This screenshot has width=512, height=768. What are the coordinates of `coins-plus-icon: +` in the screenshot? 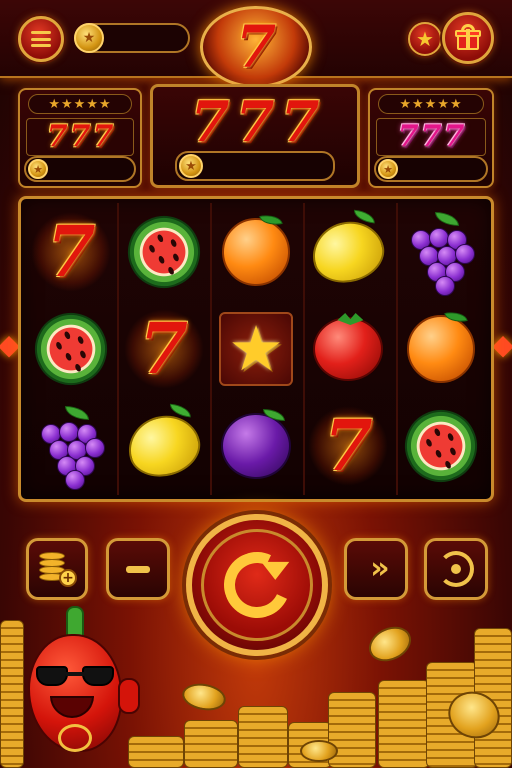 It's located at (57, 569).